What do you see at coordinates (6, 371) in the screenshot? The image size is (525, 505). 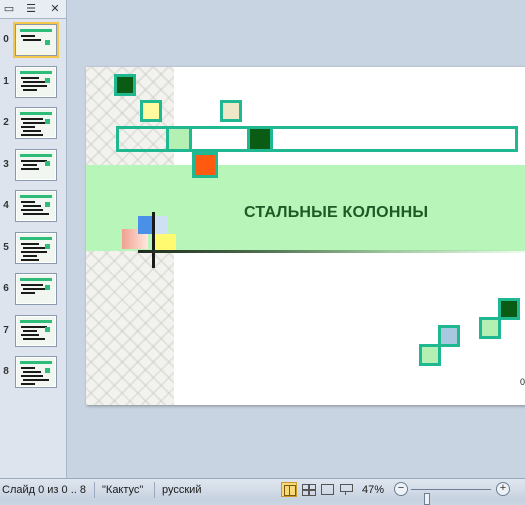 I see `thumbnail-number: 8` at bounding box center [6, 371].